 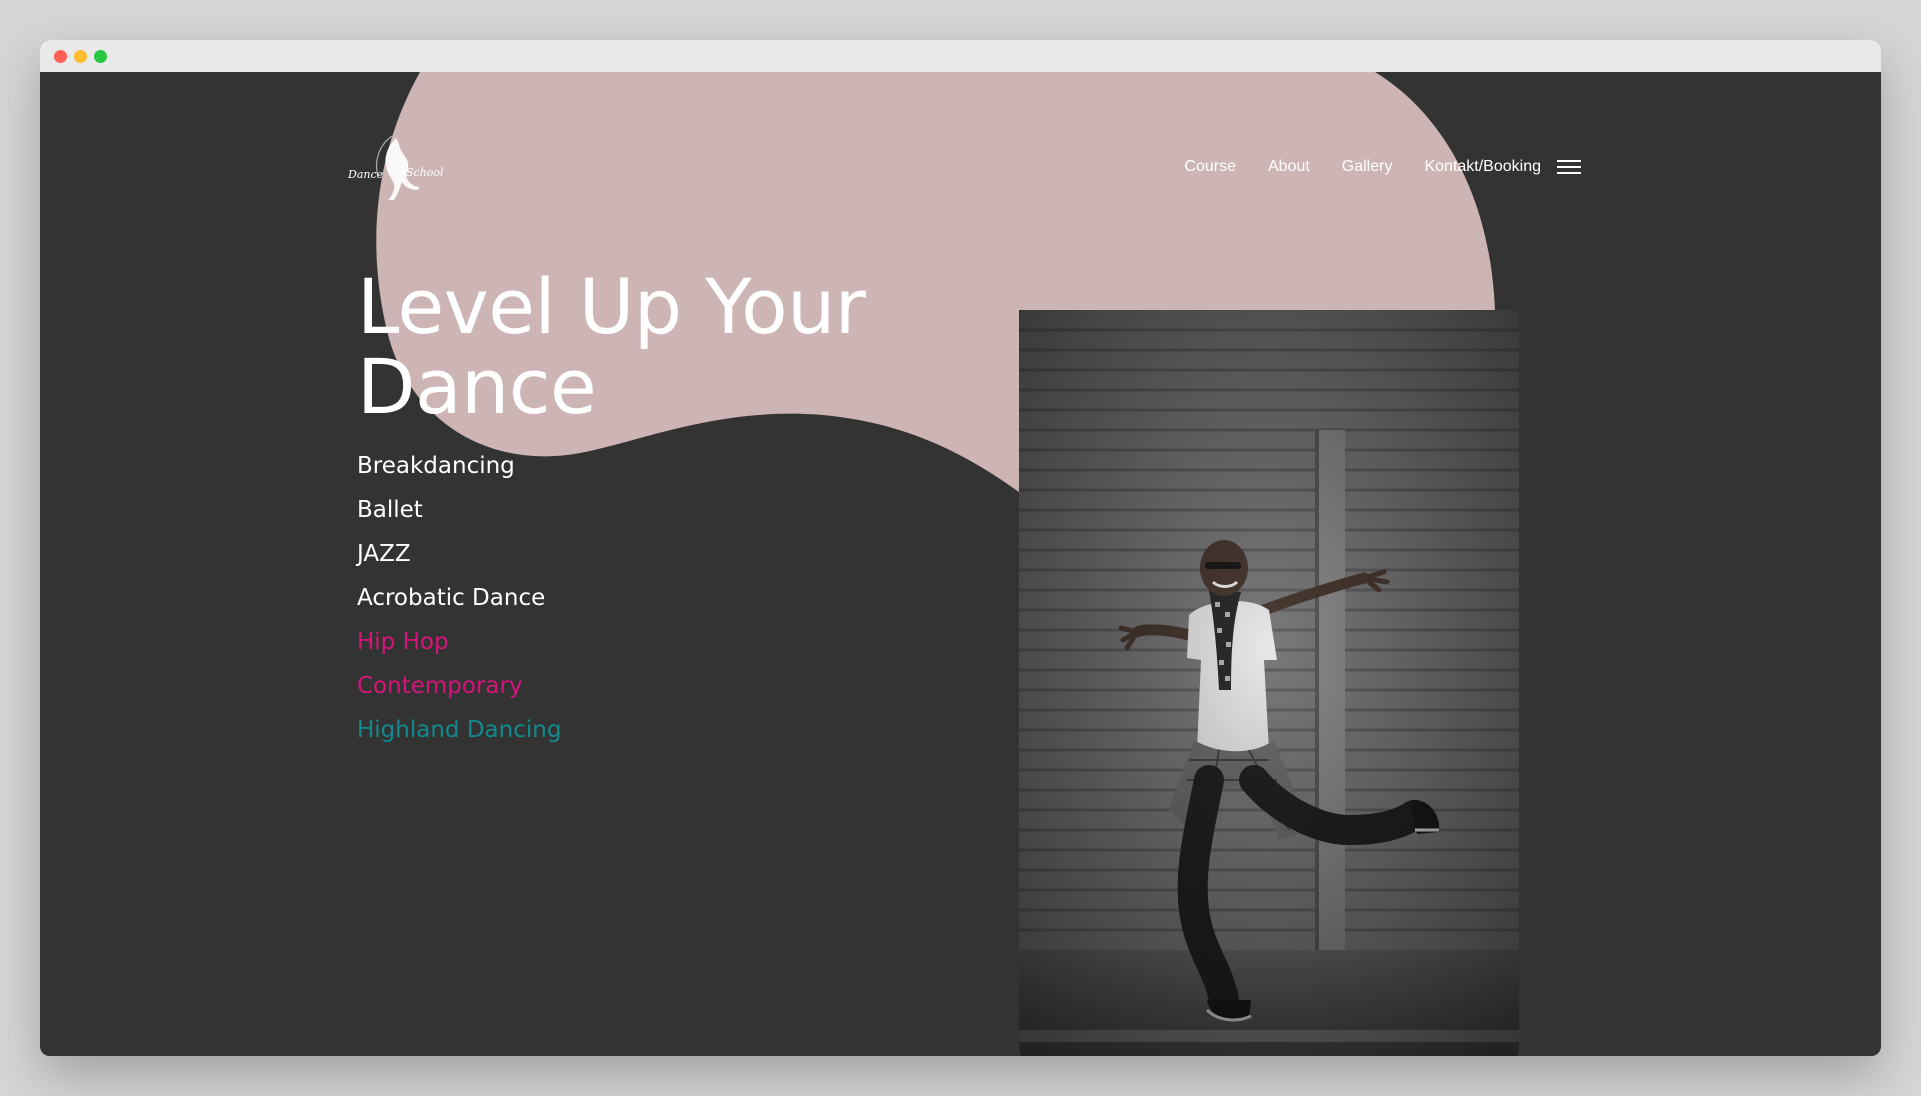 I want to click on dance-style-item: Acrobatic Dance, so click(x=459, y=598).